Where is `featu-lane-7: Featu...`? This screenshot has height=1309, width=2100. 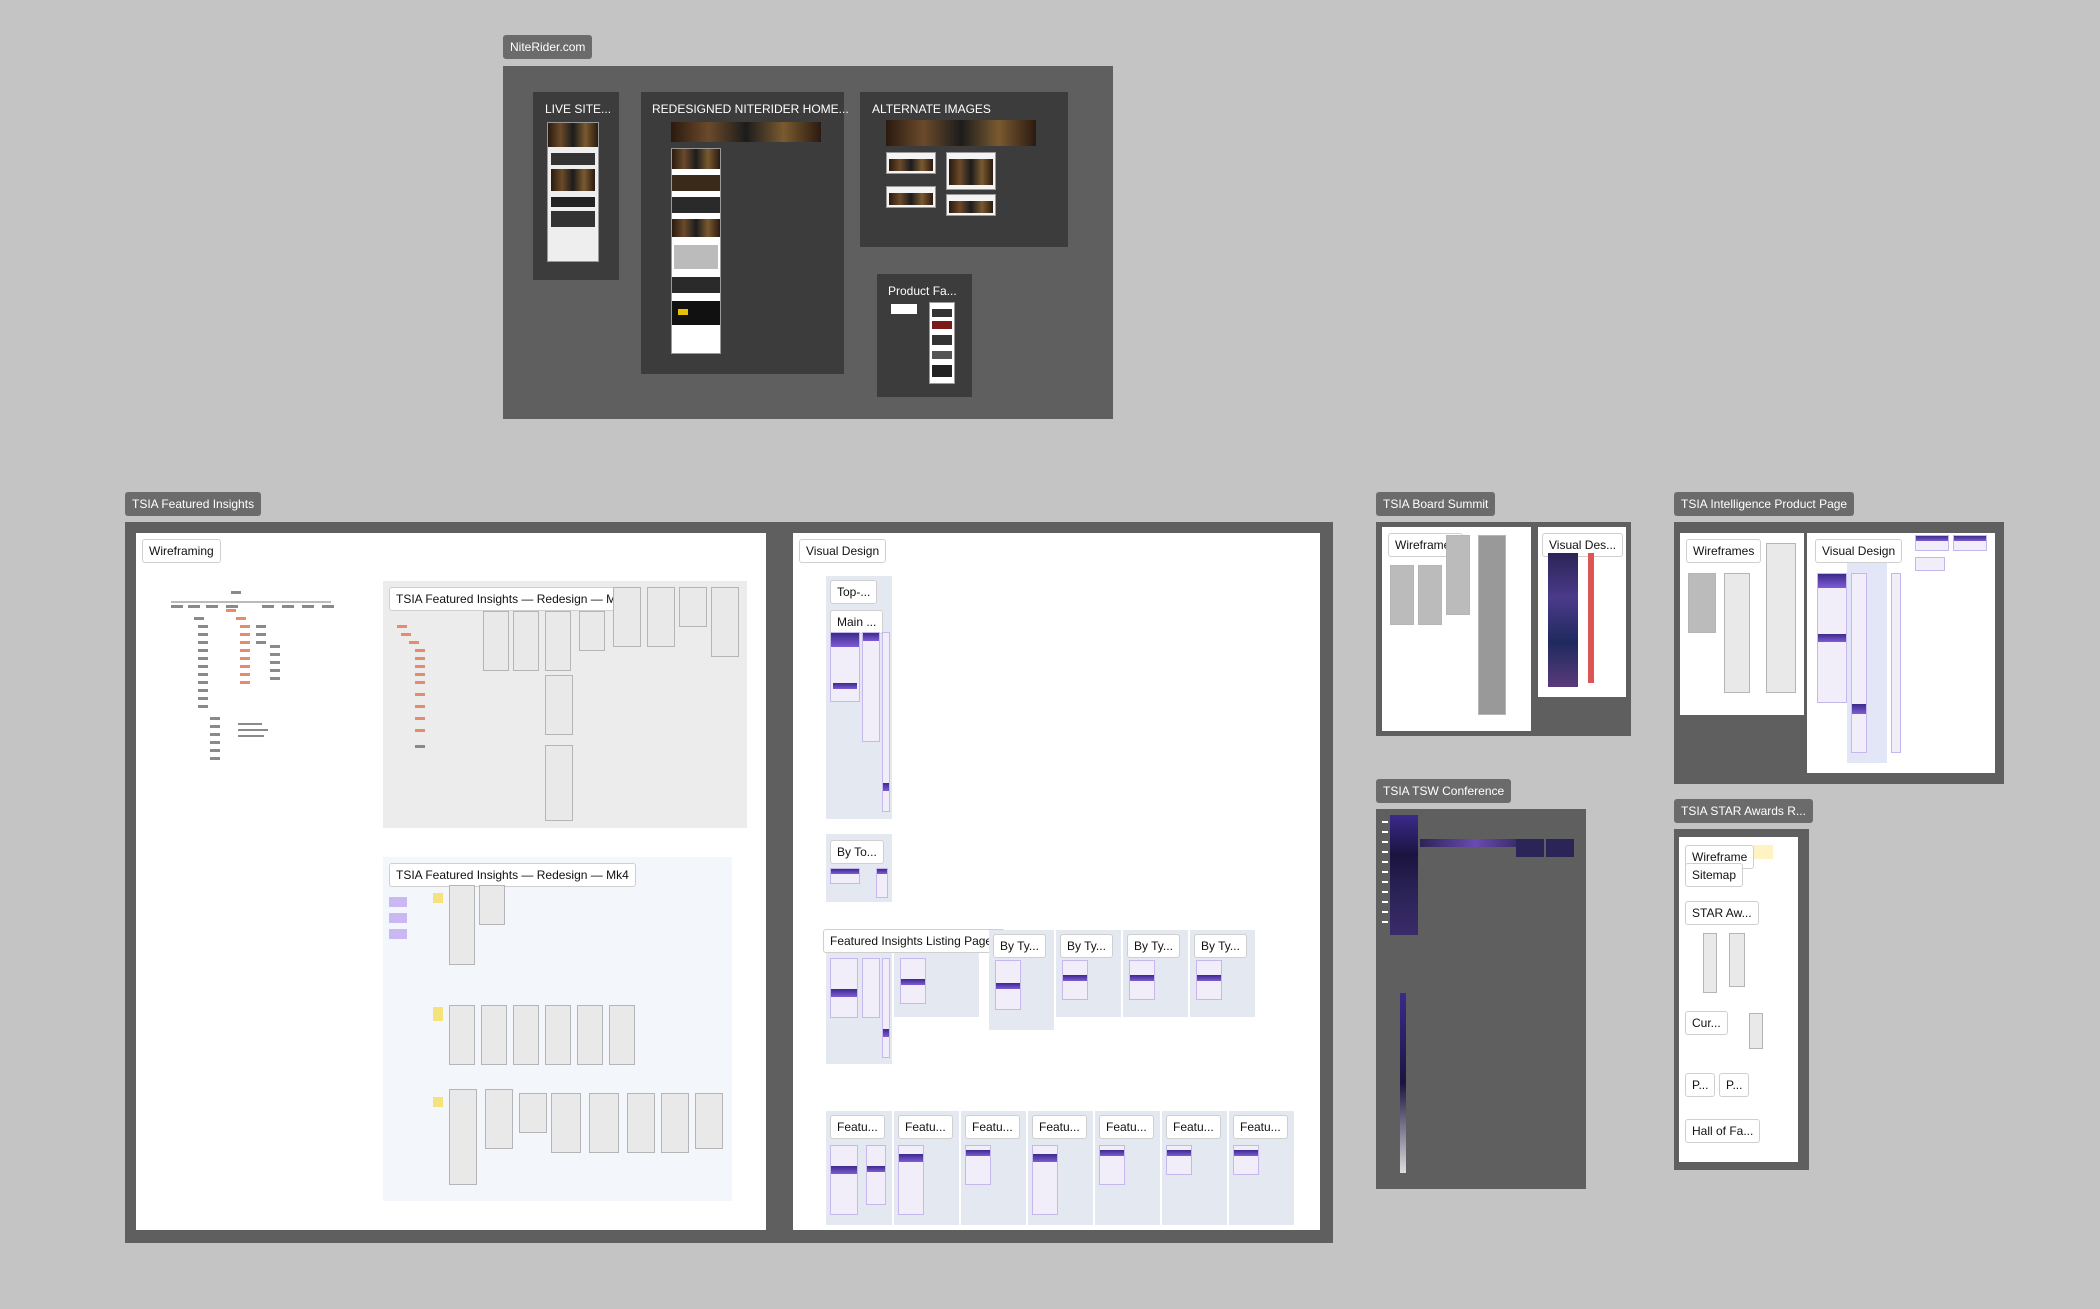 featu-lane-7: Featu... is located at coordinates (1261, 1168).